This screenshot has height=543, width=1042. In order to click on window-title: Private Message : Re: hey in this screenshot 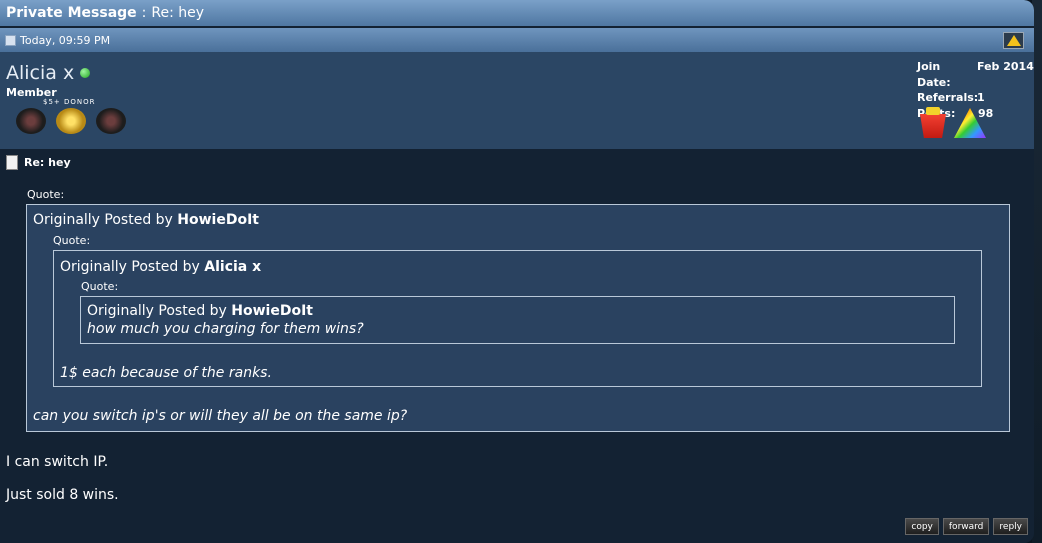, I will do `click(517, 13)`.